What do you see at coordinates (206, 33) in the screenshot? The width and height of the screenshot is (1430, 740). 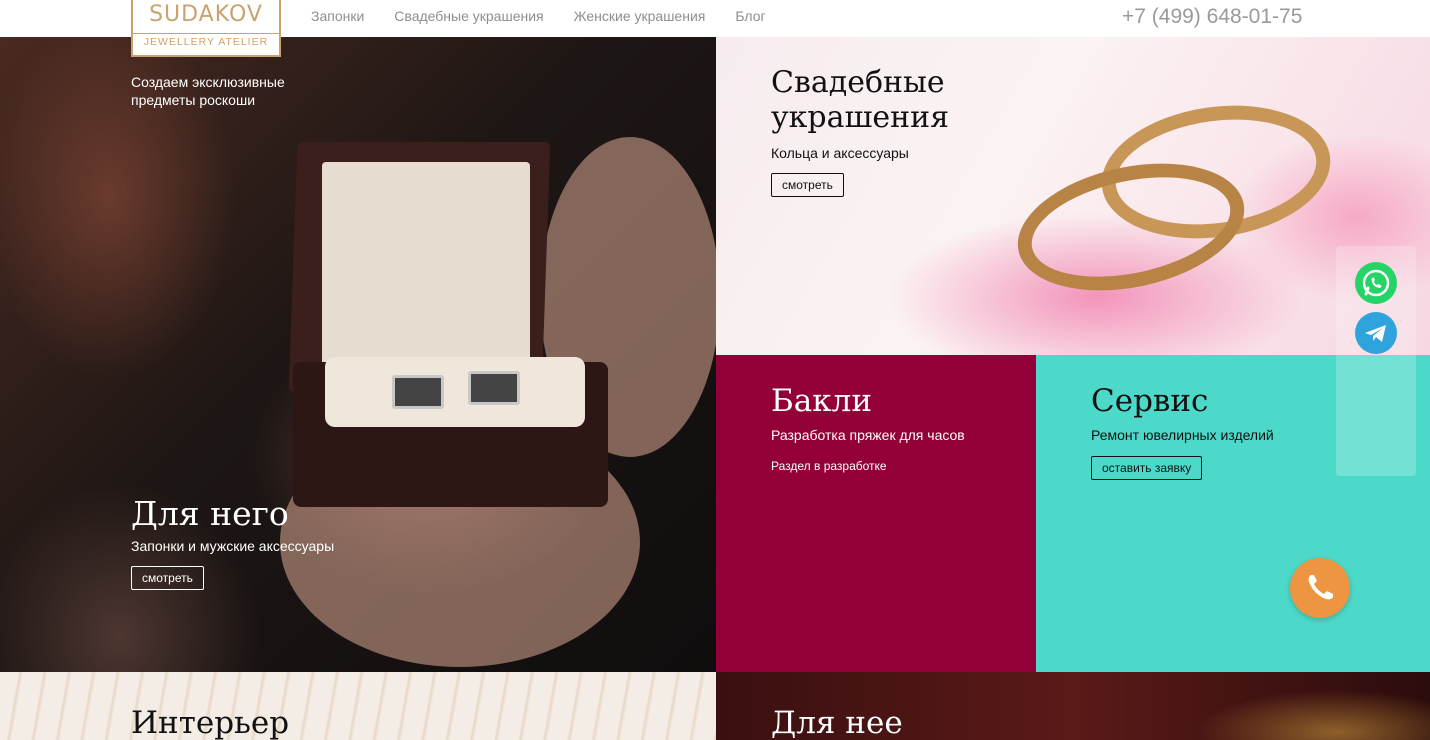 I see `logo-divider` at bounding box center [206, 33].